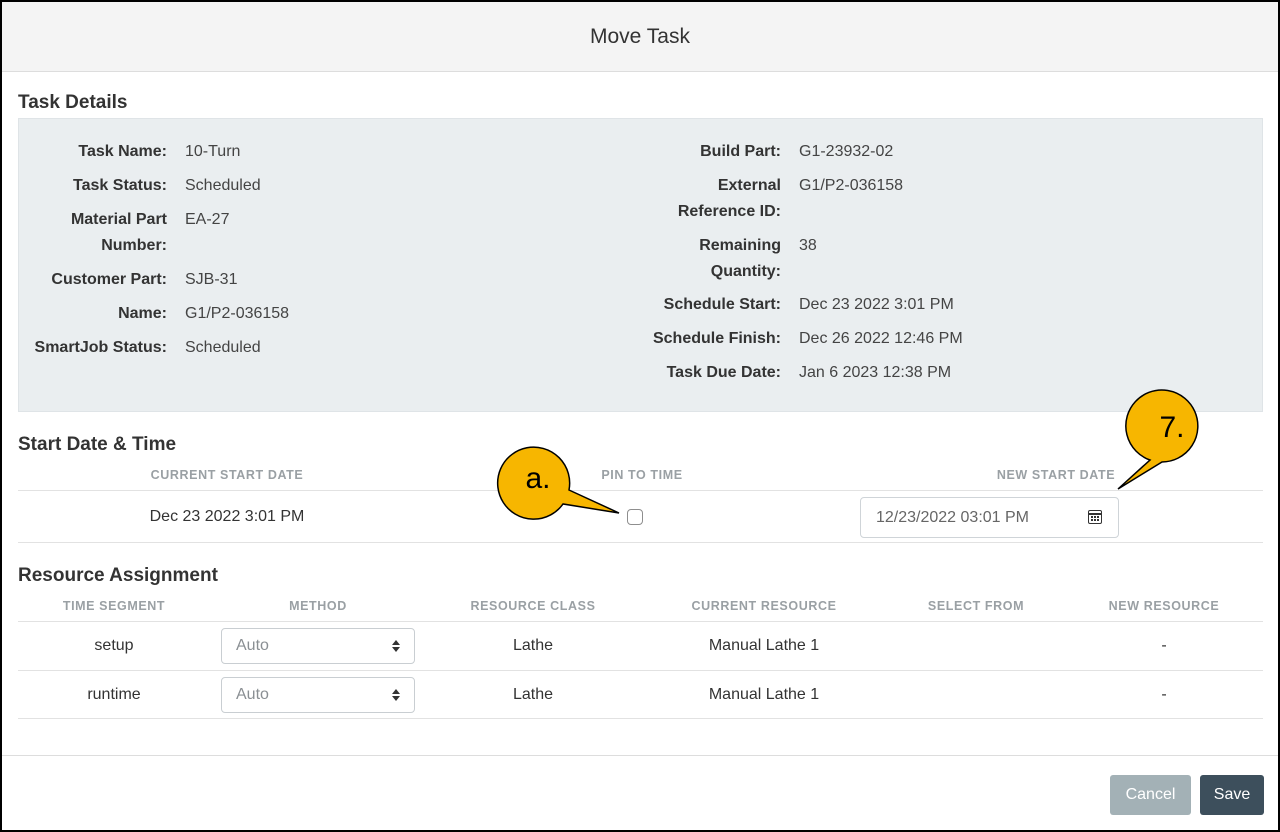 The height and width of the screenshot is (832, 1280). What do you see at coordinates (808, 245) in the screenshot?
I see `detail-value: 38` at bounding box center [808, 245].